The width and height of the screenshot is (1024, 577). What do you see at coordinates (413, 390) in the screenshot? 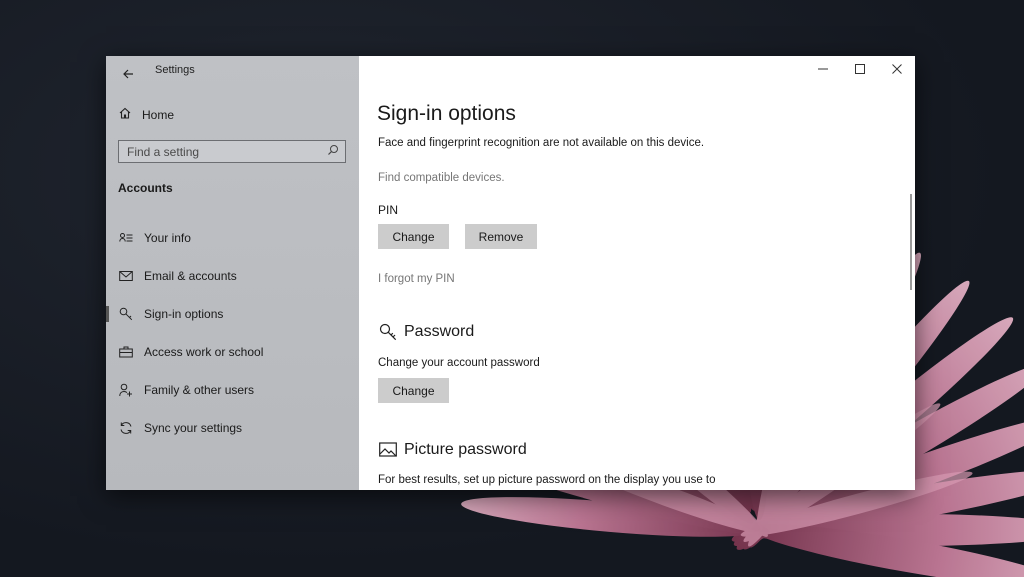
I see `password-change-button: Change` at bounding box center [413, 390].